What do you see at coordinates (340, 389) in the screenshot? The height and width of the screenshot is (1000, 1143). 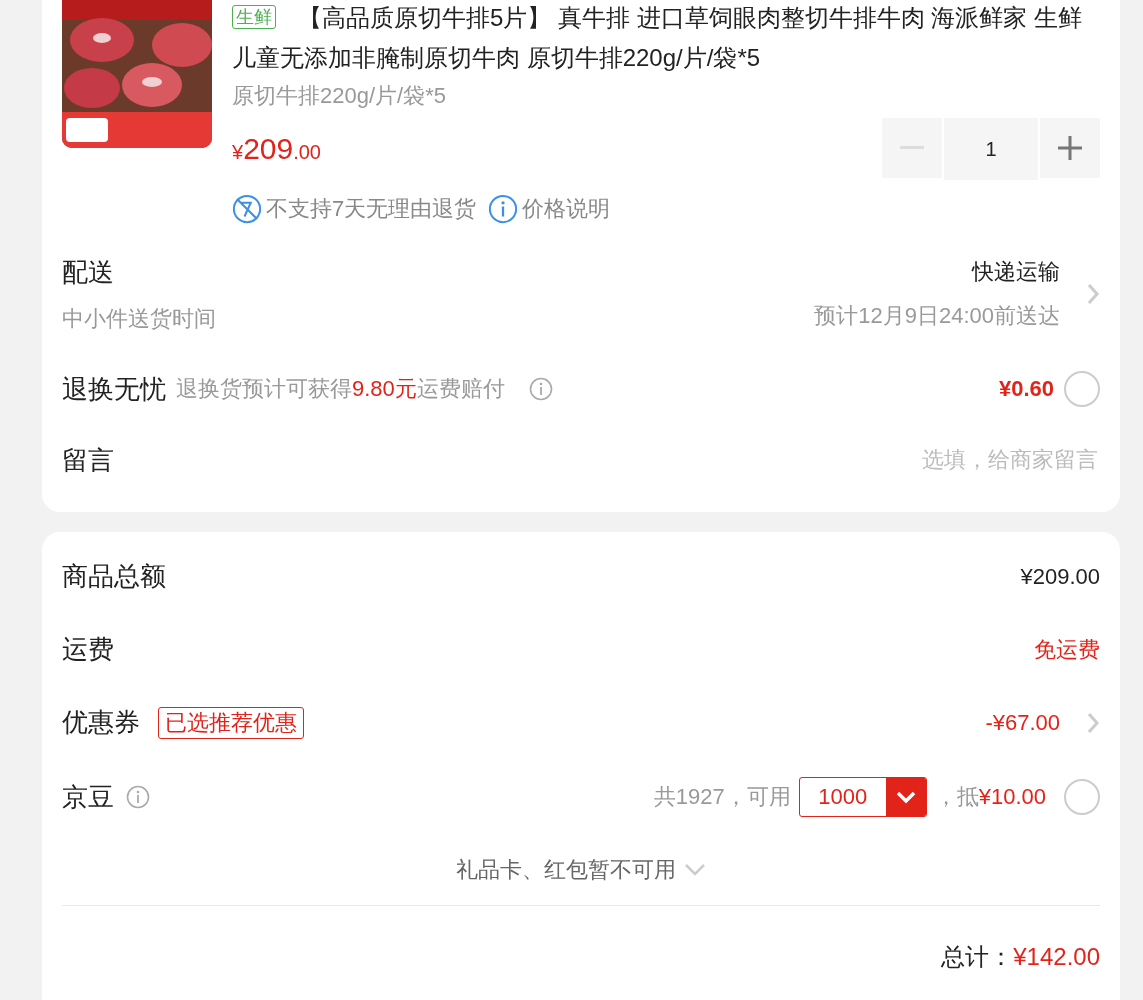 I see `return-insurance-description: 退换货预计可获得9.80元运费赔付` at bounding box center [340, 389].